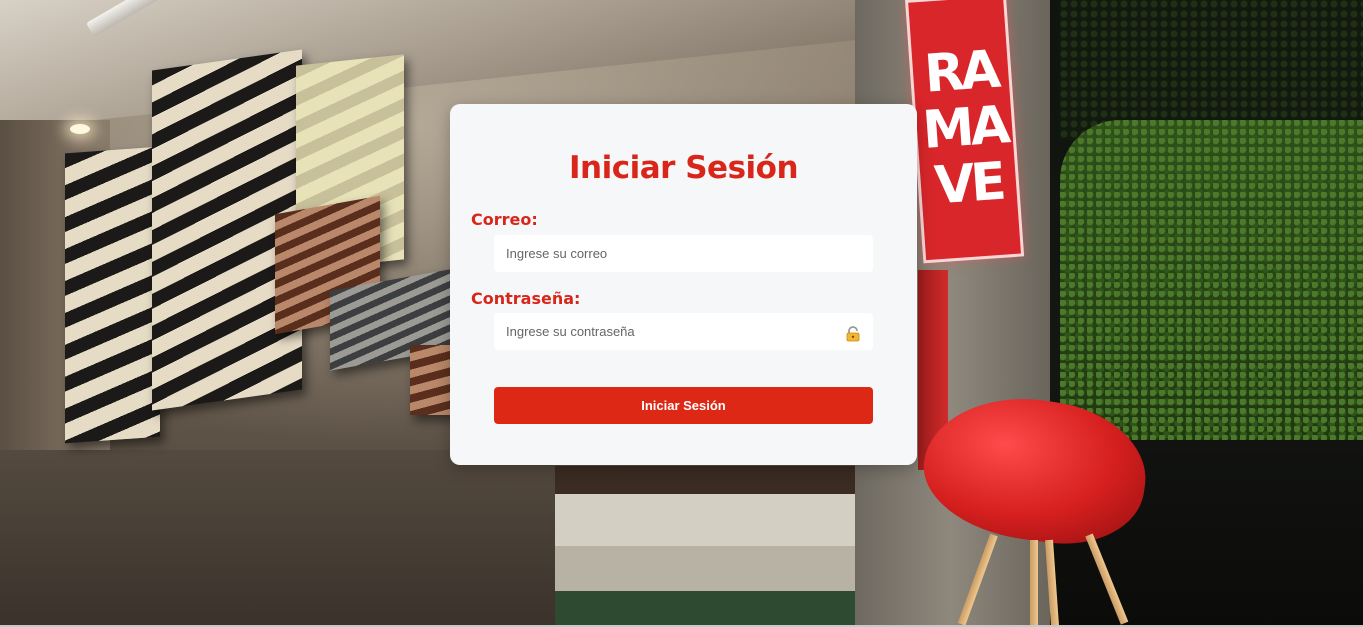 The height and width of the screenshot is (627, 1363). What do you see at coordinates (1034, 583) in the screenshot?
I see `chair-leg` at bounding box center [1034, 583].